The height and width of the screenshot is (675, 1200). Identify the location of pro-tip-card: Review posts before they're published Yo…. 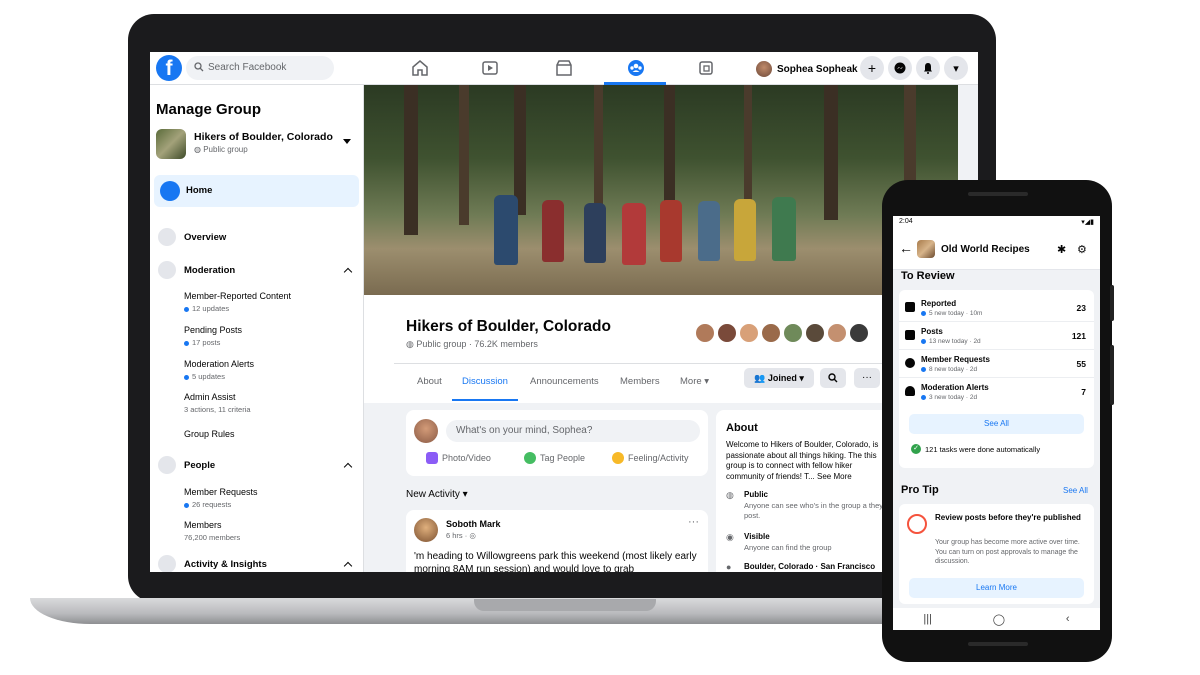
(996, 554).